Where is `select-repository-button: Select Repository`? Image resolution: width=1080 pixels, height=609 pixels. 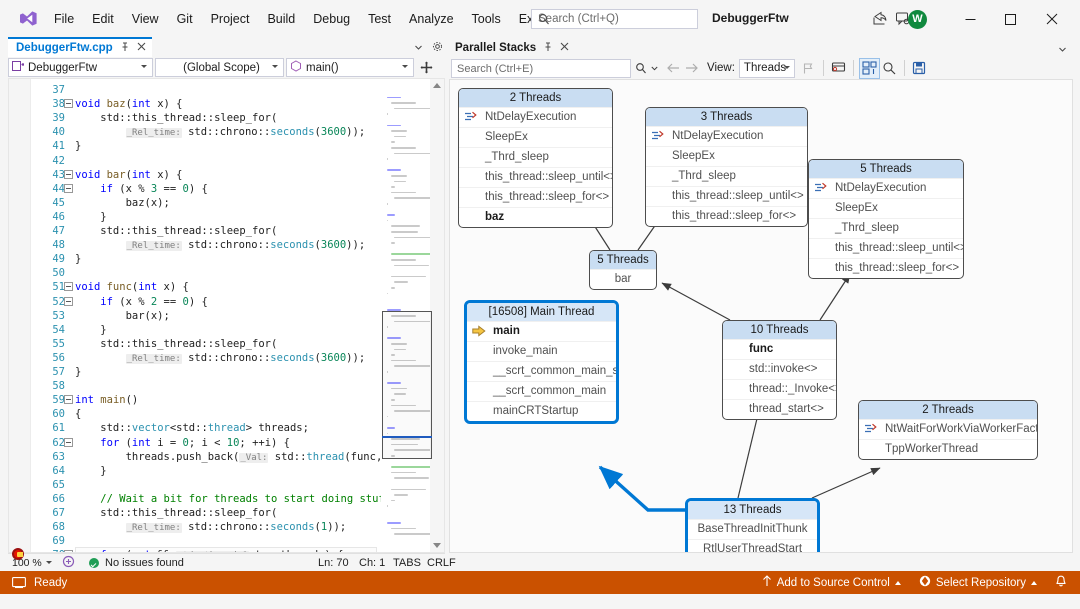 select-repository-button: Select Repository is located at coordinates (978, 582).